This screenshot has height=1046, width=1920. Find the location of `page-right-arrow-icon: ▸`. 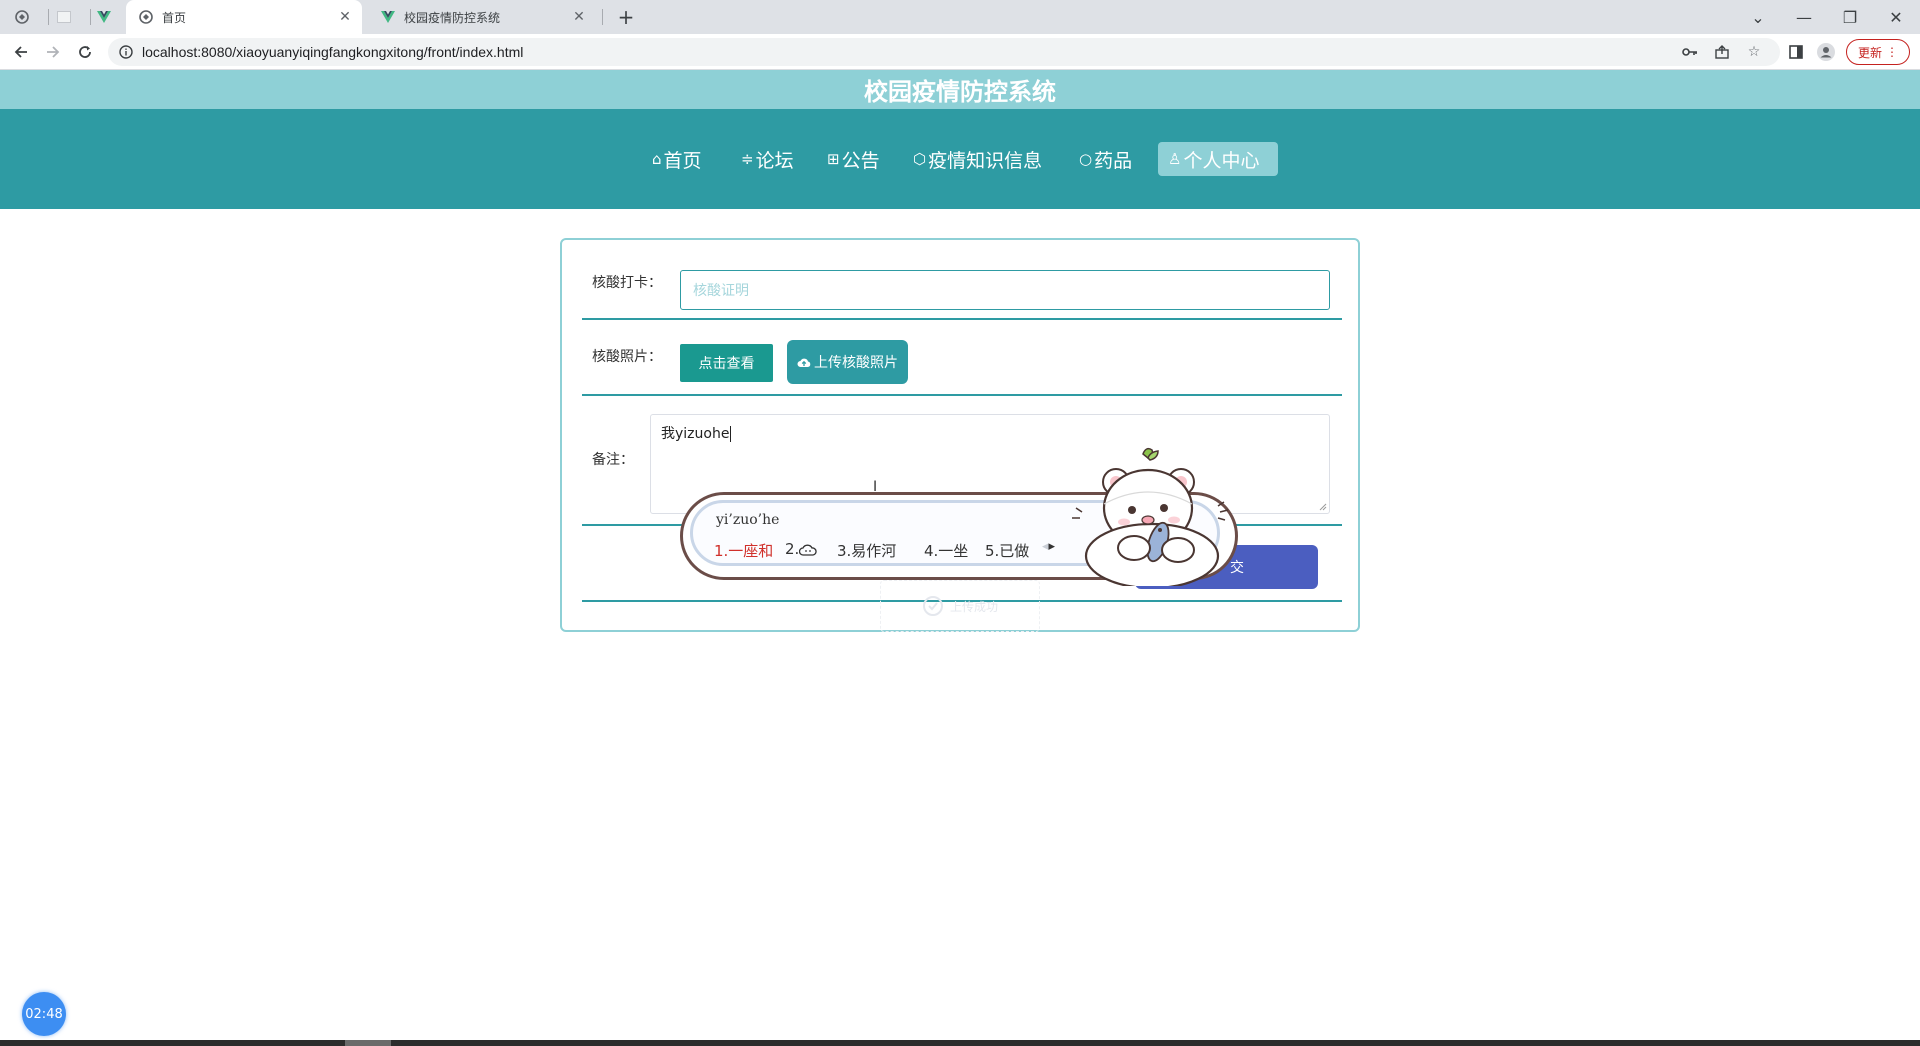

page-right-arrow-icon: ▸ is located at coordinates (1052, 546).